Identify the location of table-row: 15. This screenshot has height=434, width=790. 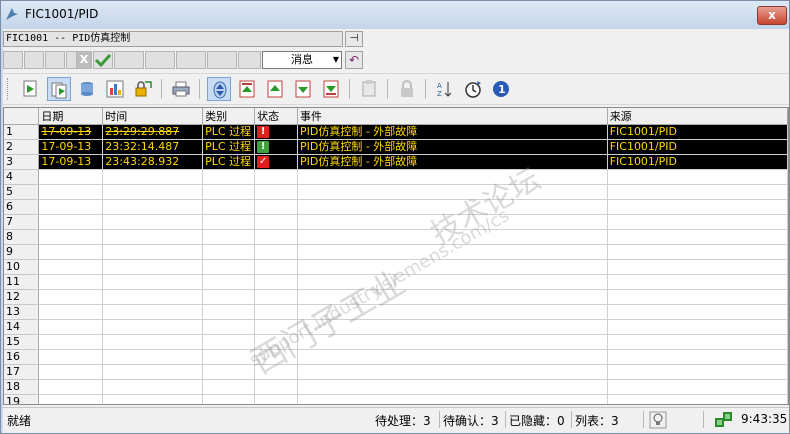
(396, 342).